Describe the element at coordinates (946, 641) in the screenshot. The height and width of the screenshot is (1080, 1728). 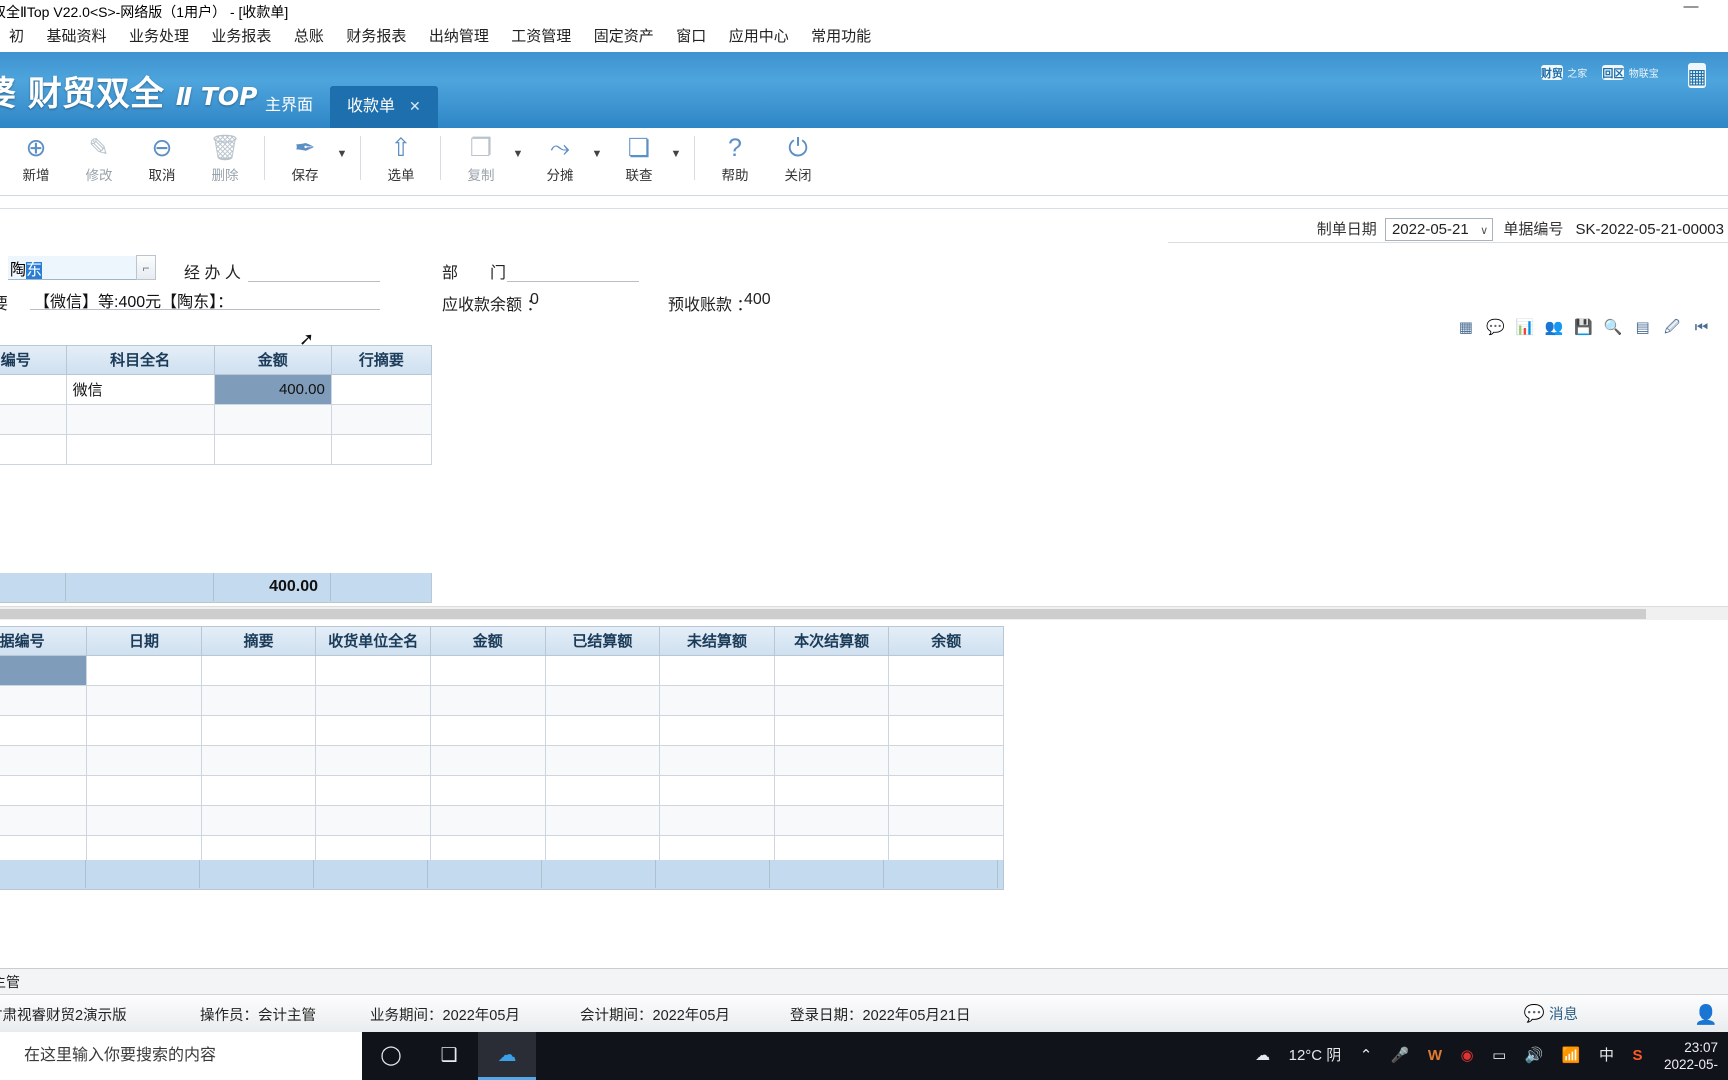
I see `col-balance: 余额` at that location.